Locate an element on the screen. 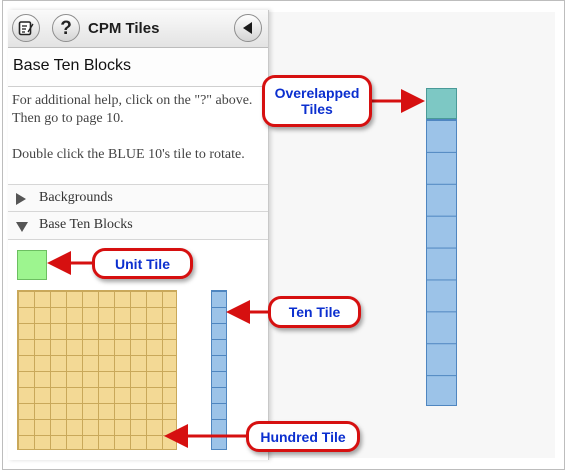 This screenshot has width=567, height=472. callout-hundred-tile: Hundred Tile is located at coordinates (303, 436).